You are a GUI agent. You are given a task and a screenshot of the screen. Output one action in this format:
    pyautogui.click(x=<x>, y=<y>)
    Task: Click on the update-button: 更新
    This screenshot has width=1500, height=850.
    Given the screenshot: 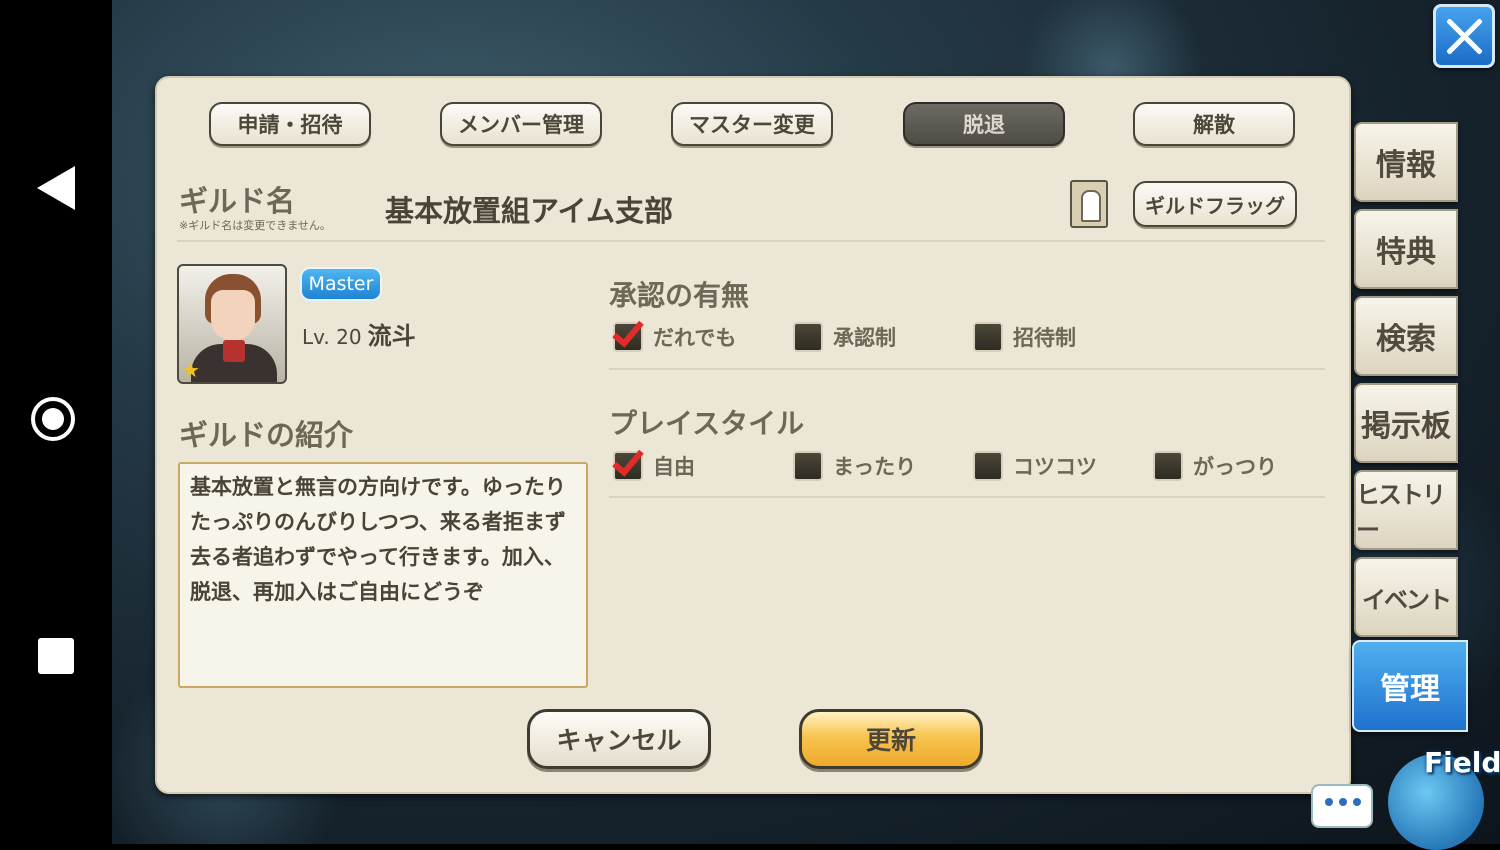 What is the action you would take?
    pyautogui.click(x=891, y=739)
    